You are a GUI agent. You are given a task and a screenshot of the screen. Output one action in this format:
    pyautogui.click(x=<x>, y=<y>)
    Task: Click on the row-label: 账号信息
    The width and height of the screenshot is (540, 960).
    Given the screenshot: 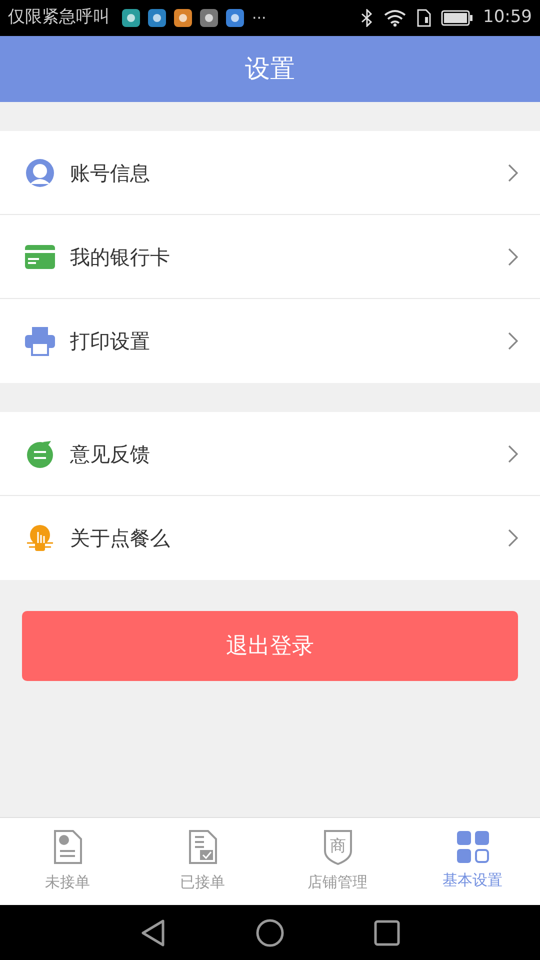 What is the action you would take?
    pyautogui.click(x=110, y=173)
    